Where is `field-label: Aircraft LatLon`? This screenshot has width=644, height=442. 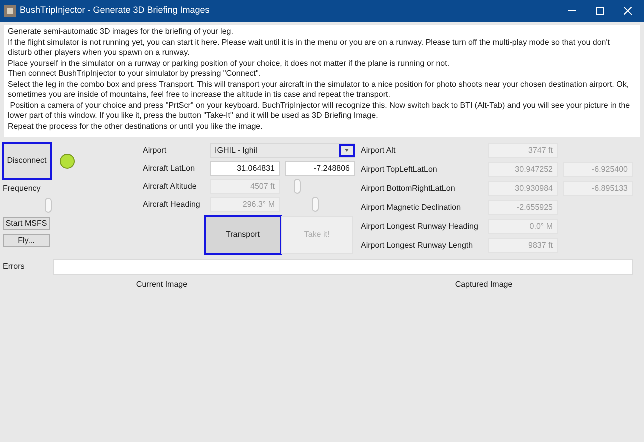
field-label: Aircraft LatLon is located at coordinates (169, 168).